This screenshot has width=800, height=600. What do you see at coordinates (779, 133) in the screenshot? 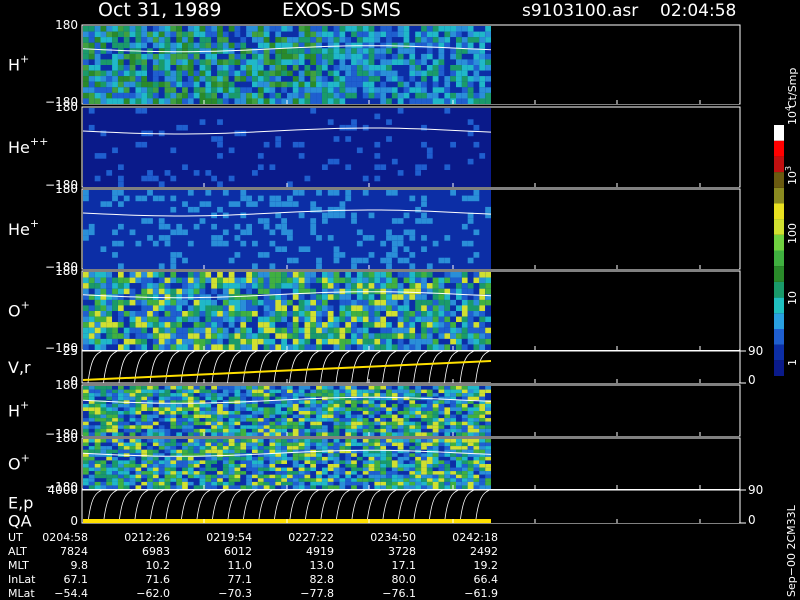
I see `colorbar-swatch` at bounding box center [779, 133].